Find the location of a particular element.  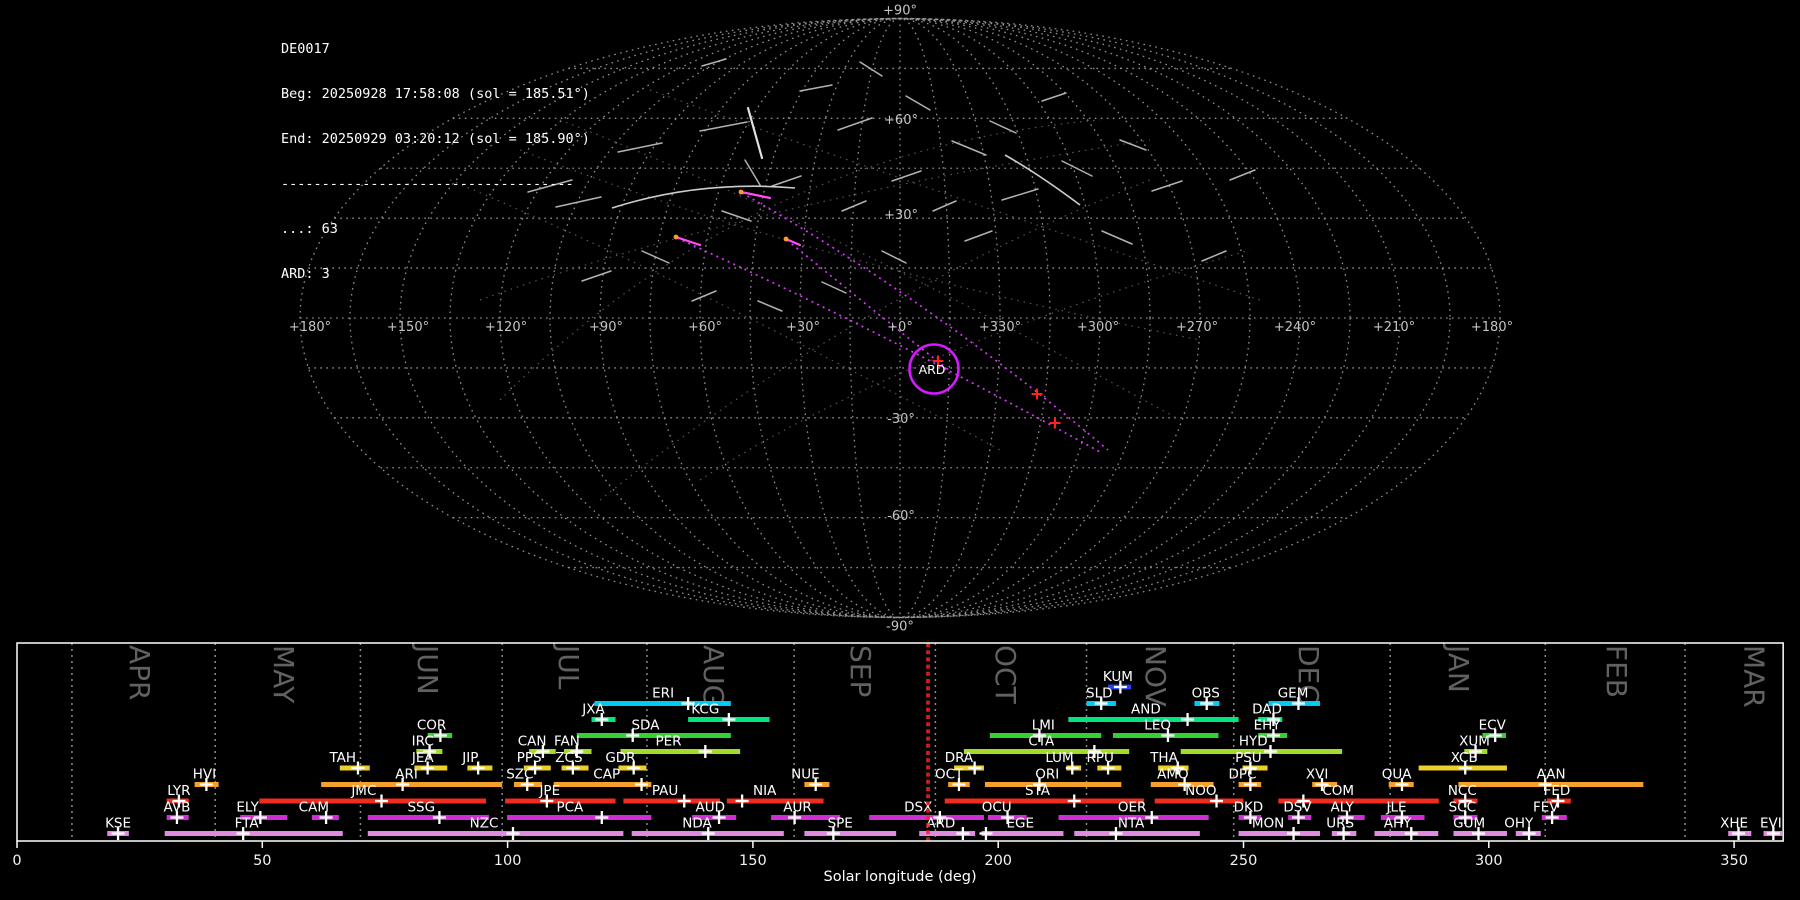

map-grid-label: +150° is located at coordinates (408, 327).